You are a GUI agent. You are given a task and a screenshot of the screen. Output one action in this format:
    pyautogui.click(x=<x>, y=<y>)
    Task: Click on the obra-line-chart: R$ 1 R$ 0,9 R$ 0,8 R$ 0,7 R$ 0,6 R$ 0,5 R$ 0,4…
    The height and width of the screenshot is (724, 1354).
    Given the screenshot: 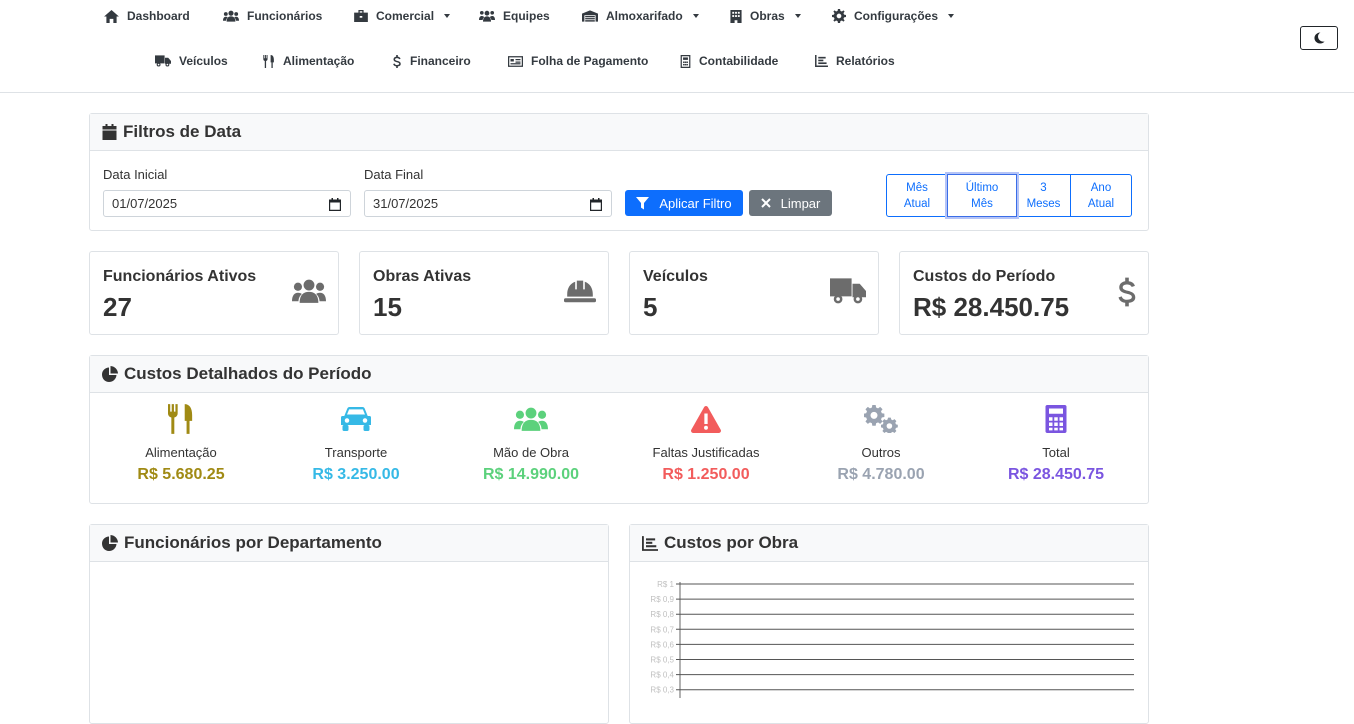 What is the action you would take?
    pyautogui.click(x=892, y=639)
    